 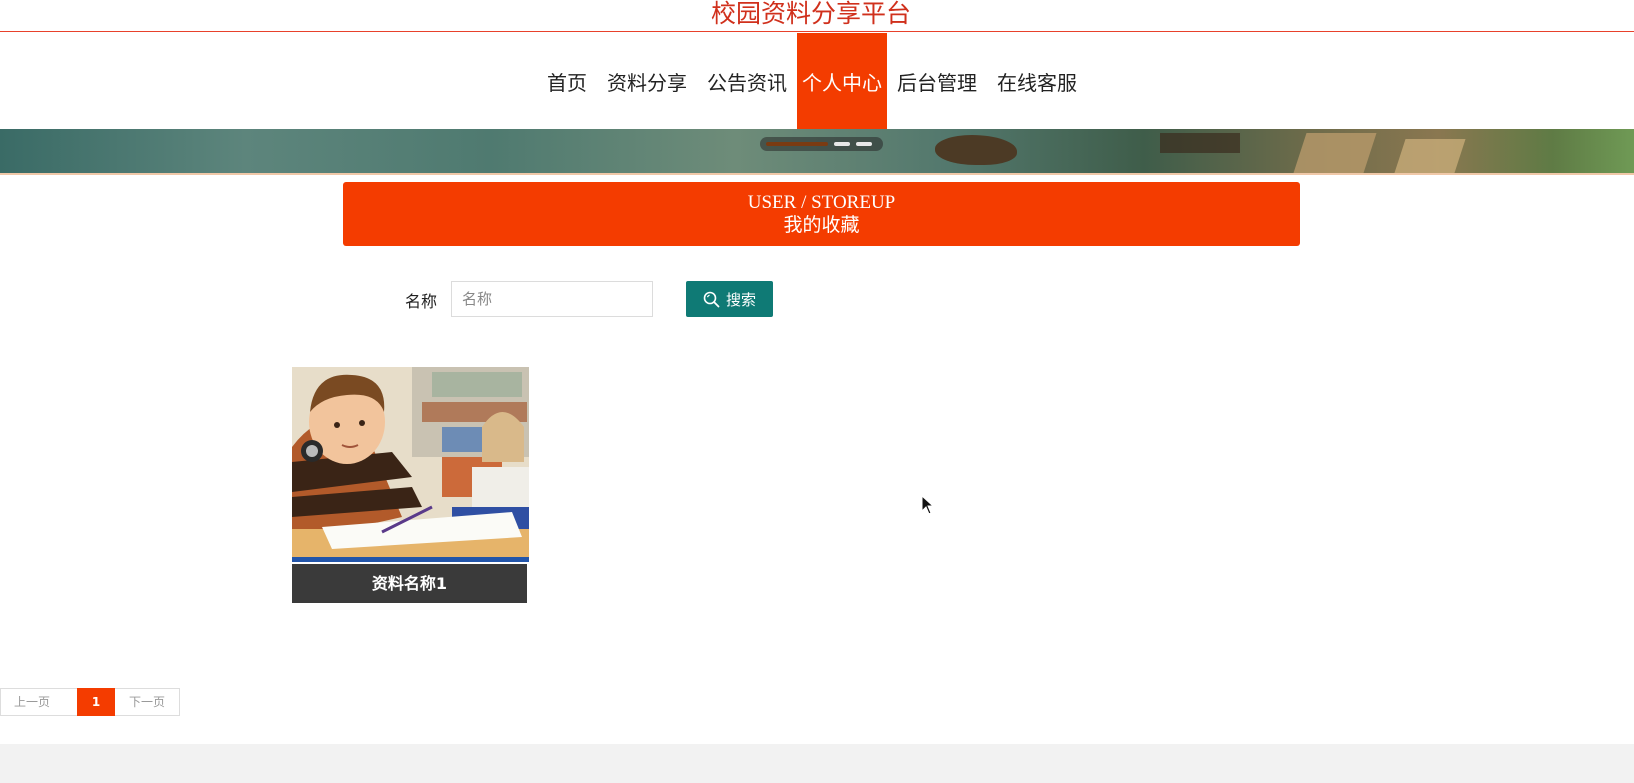 What do you see at coordinates (747, 81) in the screenshot?
I see `nav-item-news: 公告资讯` at bounding box center [747, 81].